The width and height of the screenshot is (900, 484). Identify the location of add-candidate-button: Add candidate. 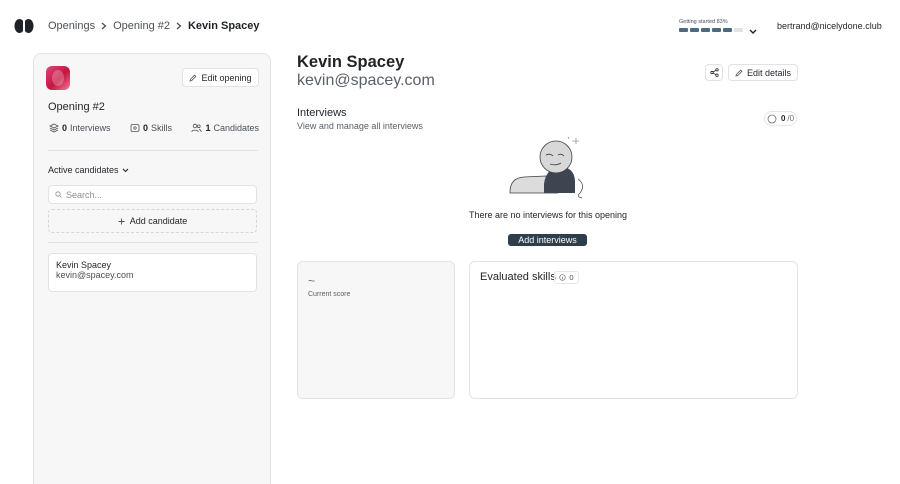
(152, 221).